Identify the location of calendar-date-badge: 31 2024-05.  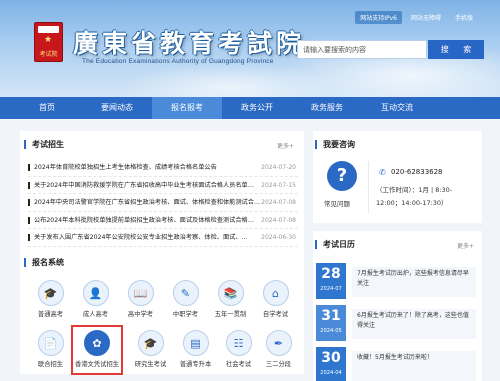
(331, 323).